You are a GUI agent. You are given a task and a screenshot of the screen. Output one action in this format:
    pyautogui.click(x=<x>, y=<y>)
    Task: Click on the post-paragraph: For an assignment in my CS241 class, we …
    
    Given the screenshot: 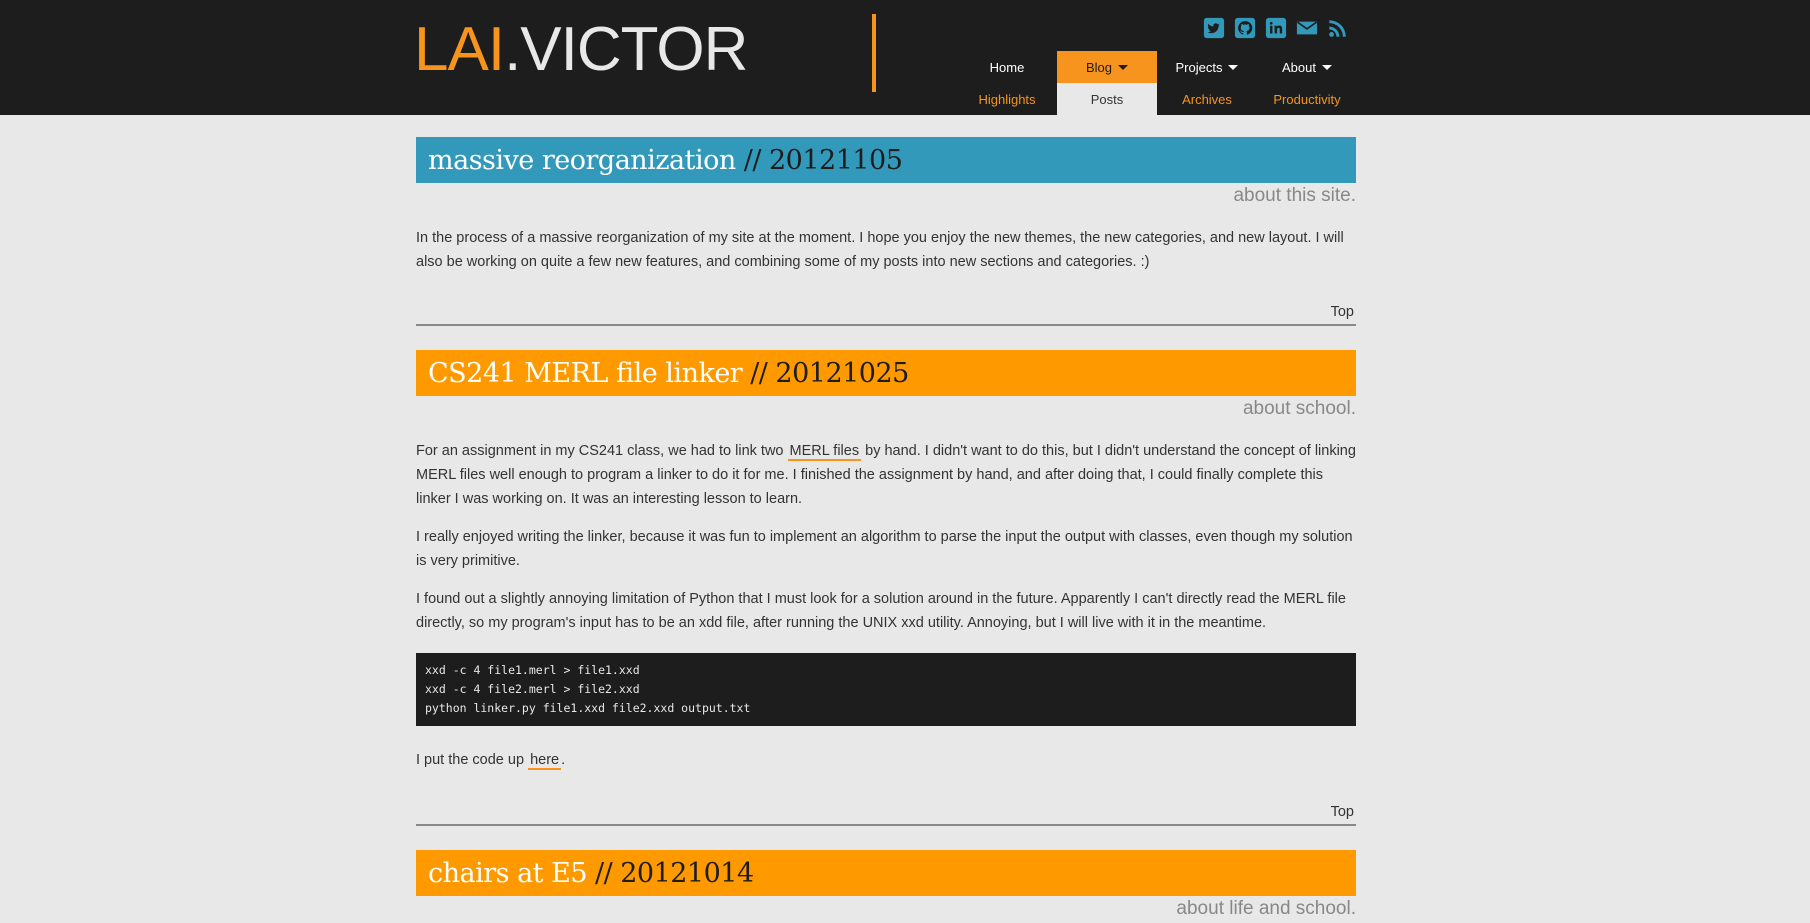 What is the action you would take?
    pyautogui.click(x=886, y=475)
    